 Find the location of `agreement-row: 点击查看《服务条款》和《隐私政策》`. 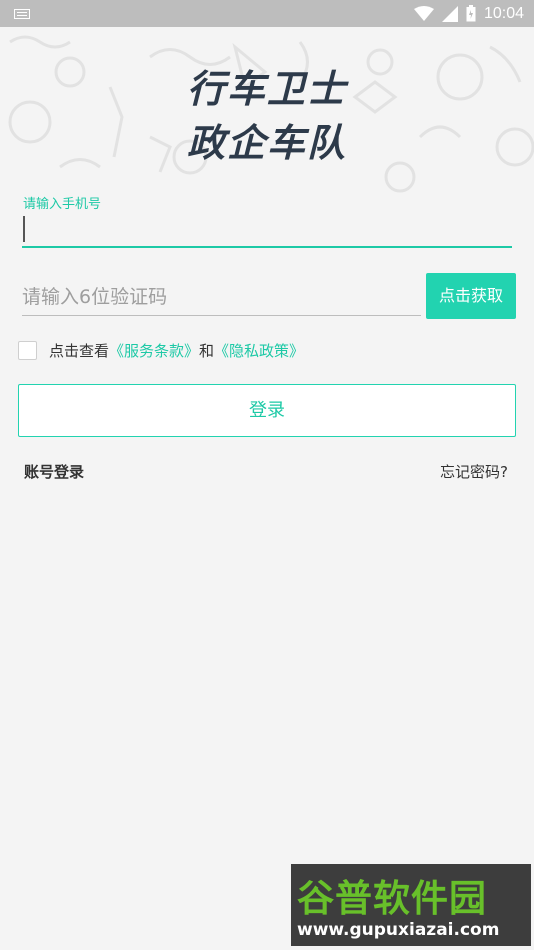

agreement-row: 点击查看《服务条款》和《隐私政策》 is located at coordinates (161, 350).